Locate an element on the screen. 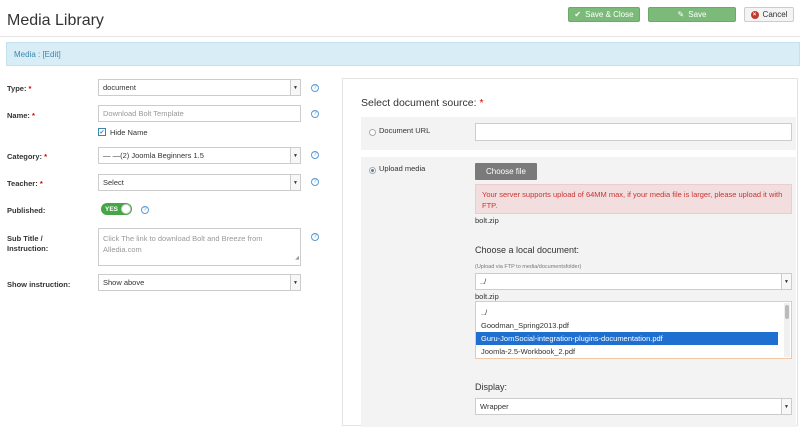  published-value: YES is located at coordinates (112, 209).